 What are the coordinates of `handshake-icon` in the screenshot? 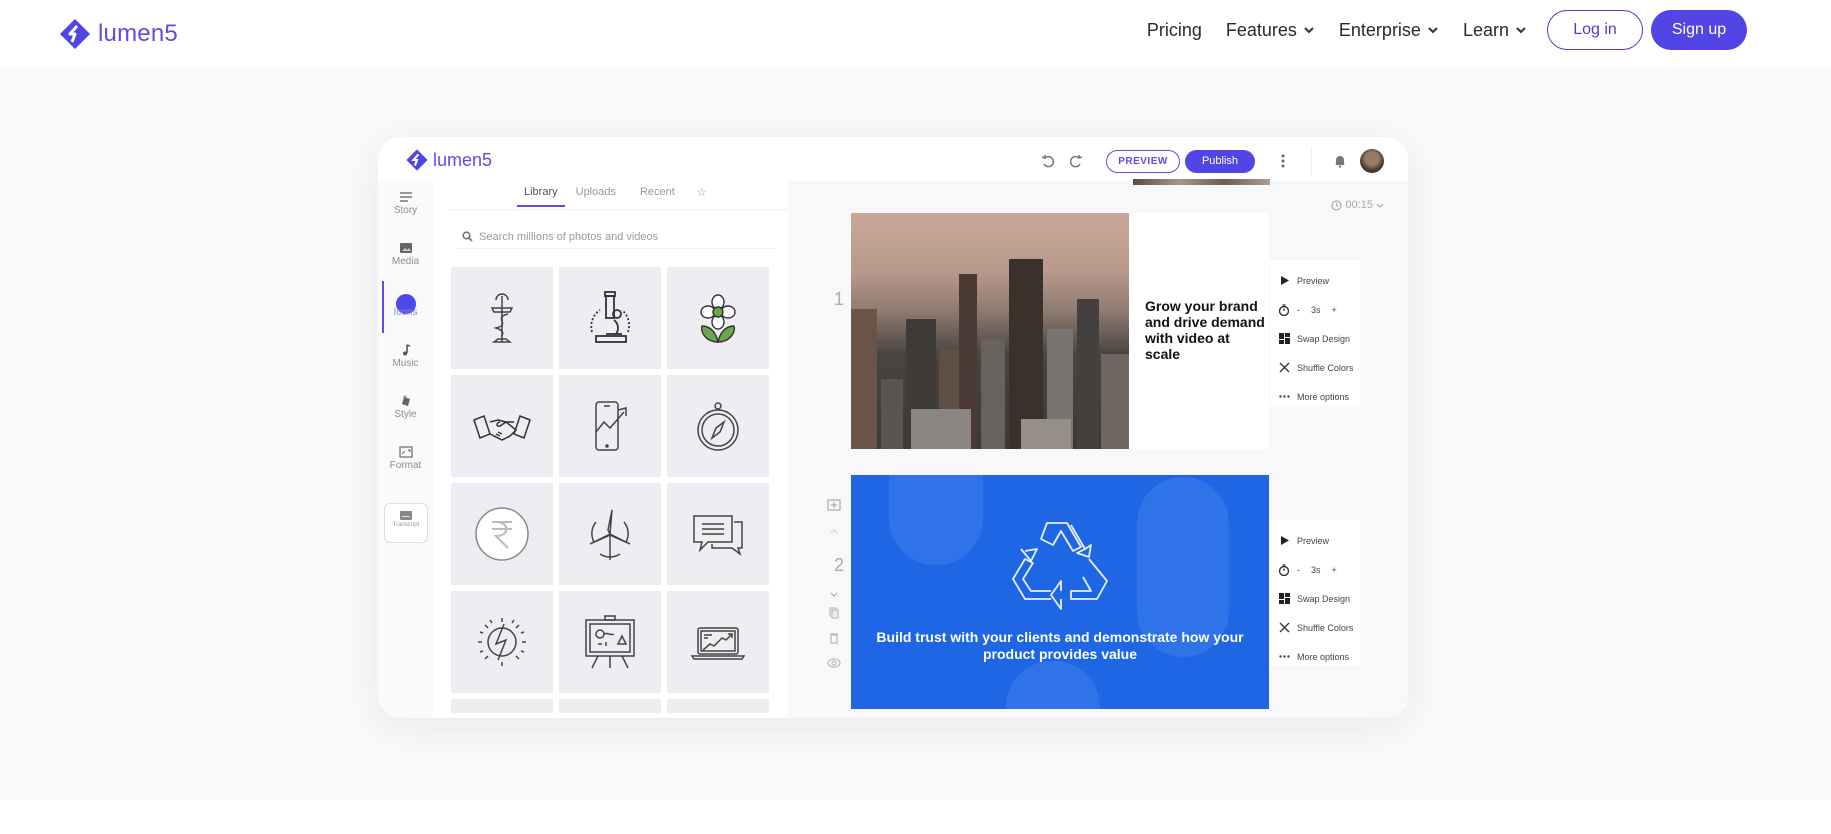 It's located at (502, 428).